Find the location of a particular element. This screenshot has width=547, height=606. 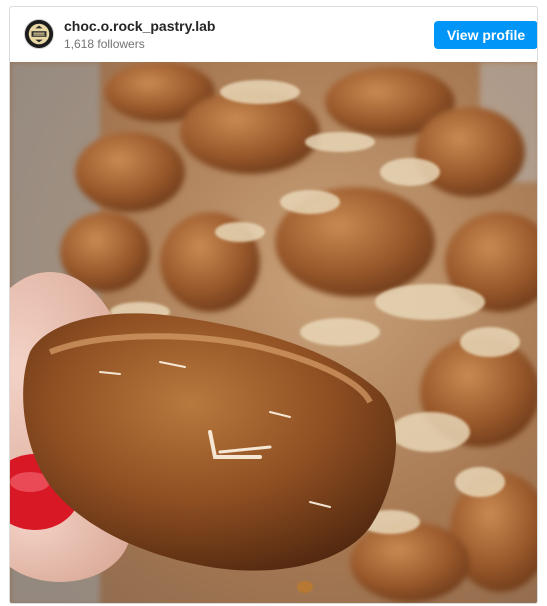

avatar is located at coordinates (39, 34).